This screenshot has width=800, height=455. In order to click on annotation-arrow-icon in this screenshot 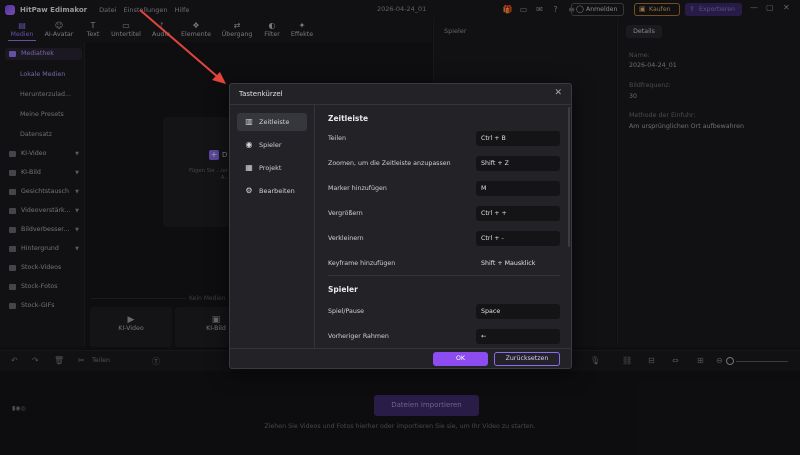, I will do `click(182, 46)`.